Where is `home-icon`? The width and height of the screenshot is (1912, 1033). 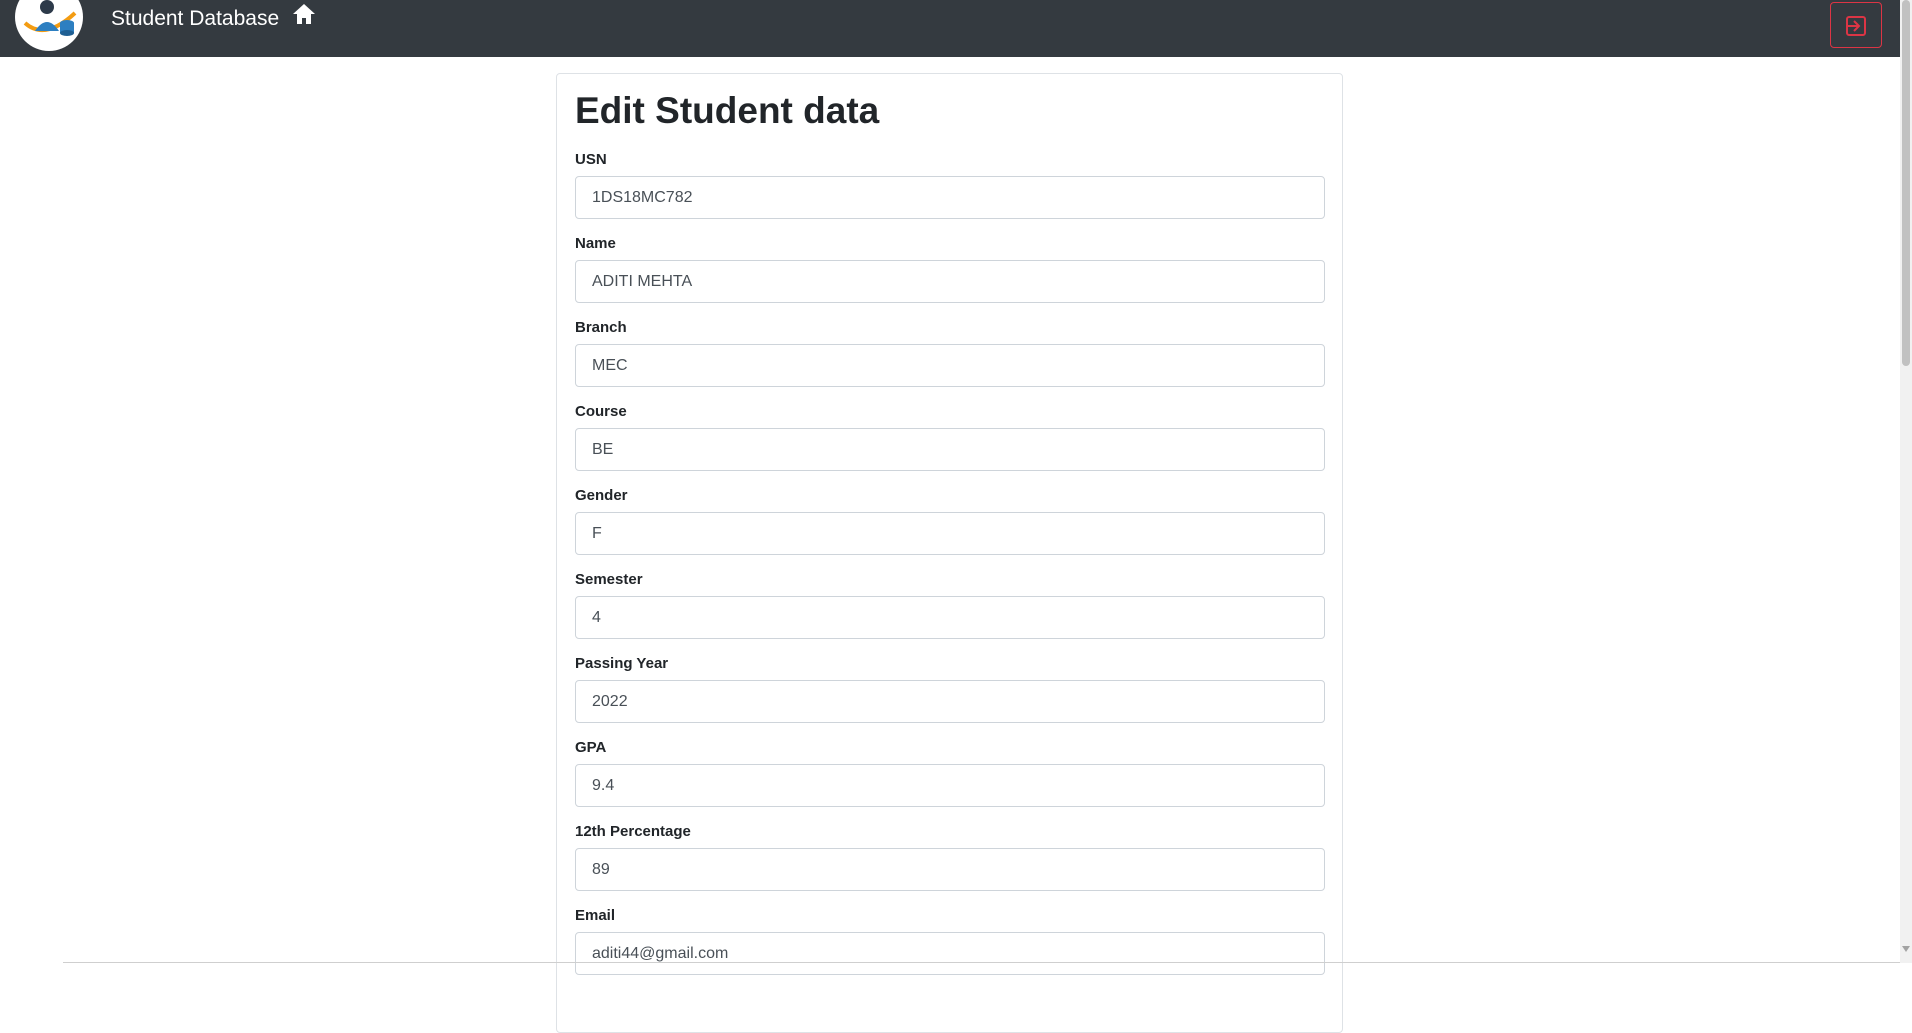 home-icon is located at coordinates (304, 14).